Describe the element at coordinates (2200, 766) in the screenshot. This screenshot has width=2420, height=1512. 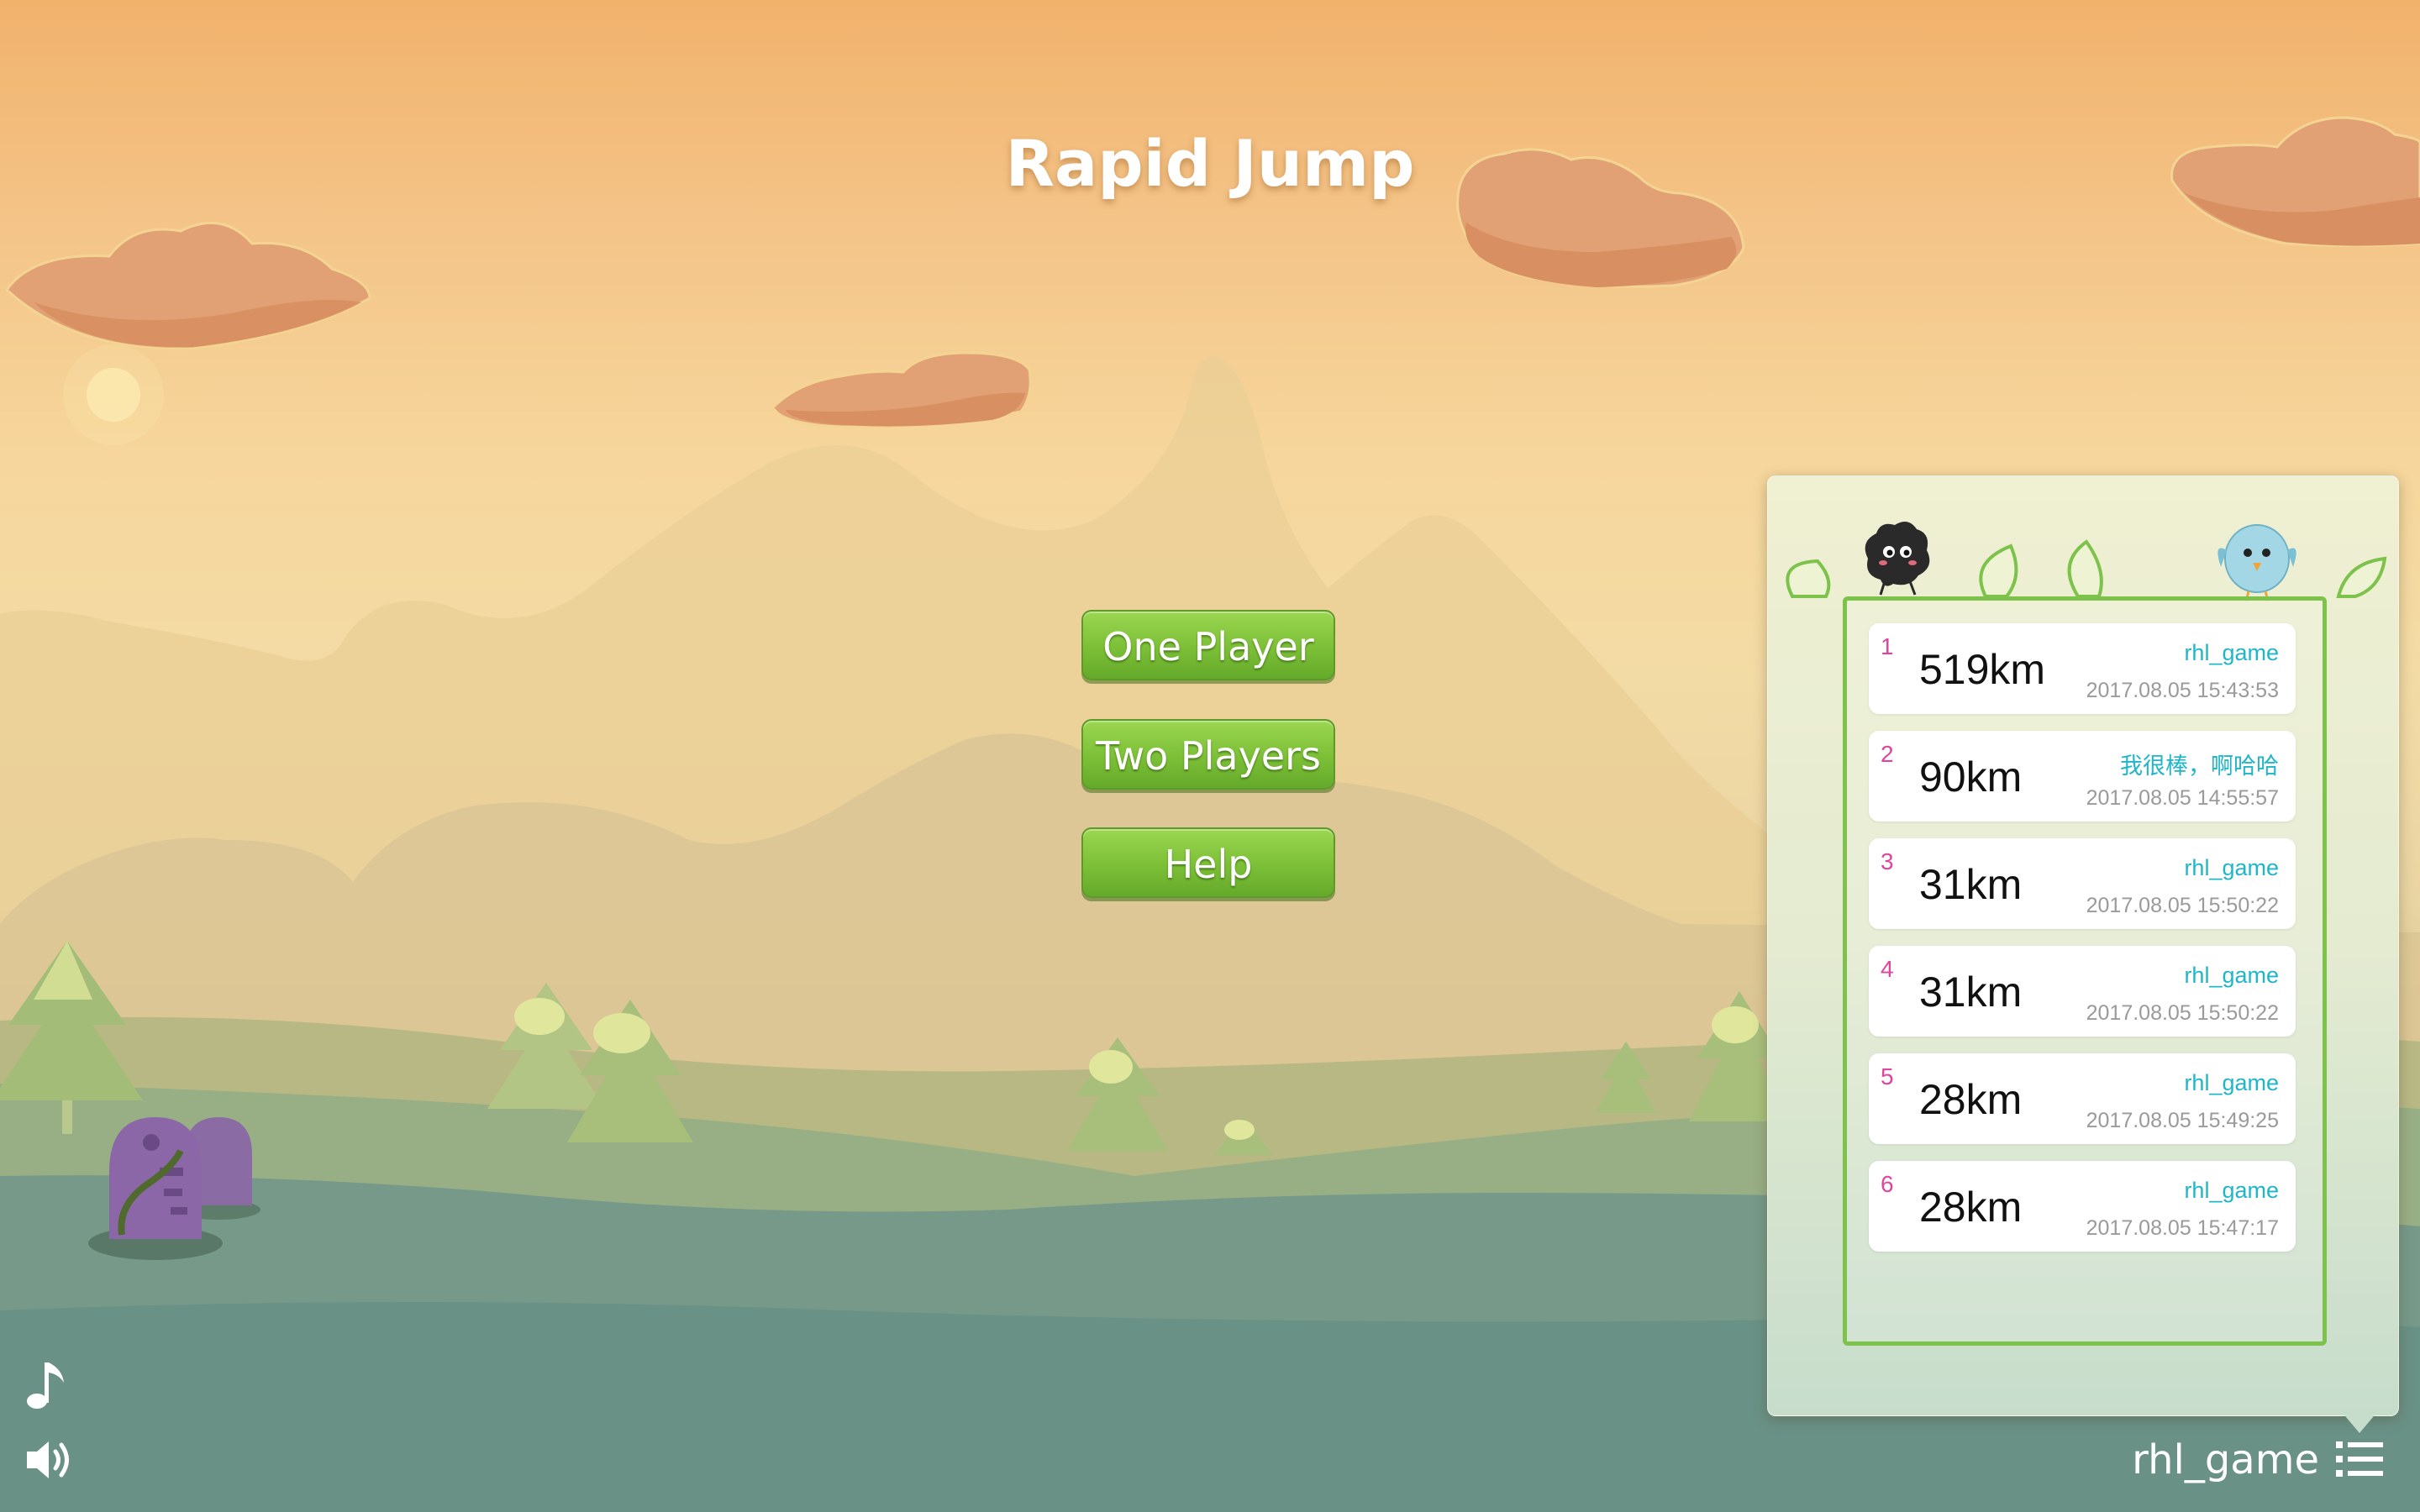
I see `leaderboard-player-name: 我很棒，啊哈哈` at that location.